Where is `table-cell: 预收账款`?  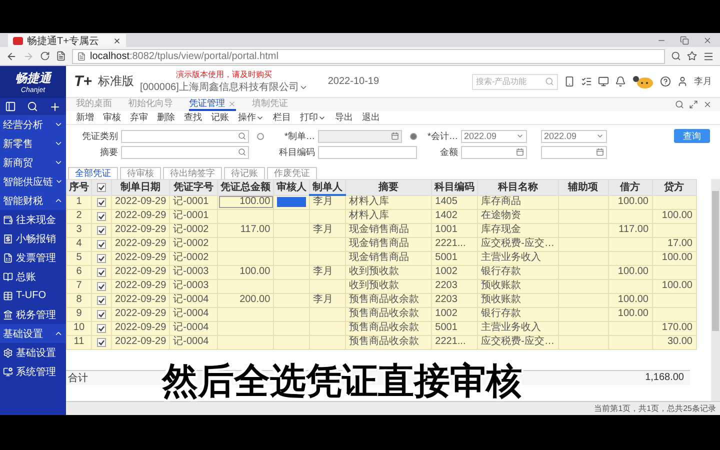
table-cell: 预收账款 is located at coordinates (518, 300).